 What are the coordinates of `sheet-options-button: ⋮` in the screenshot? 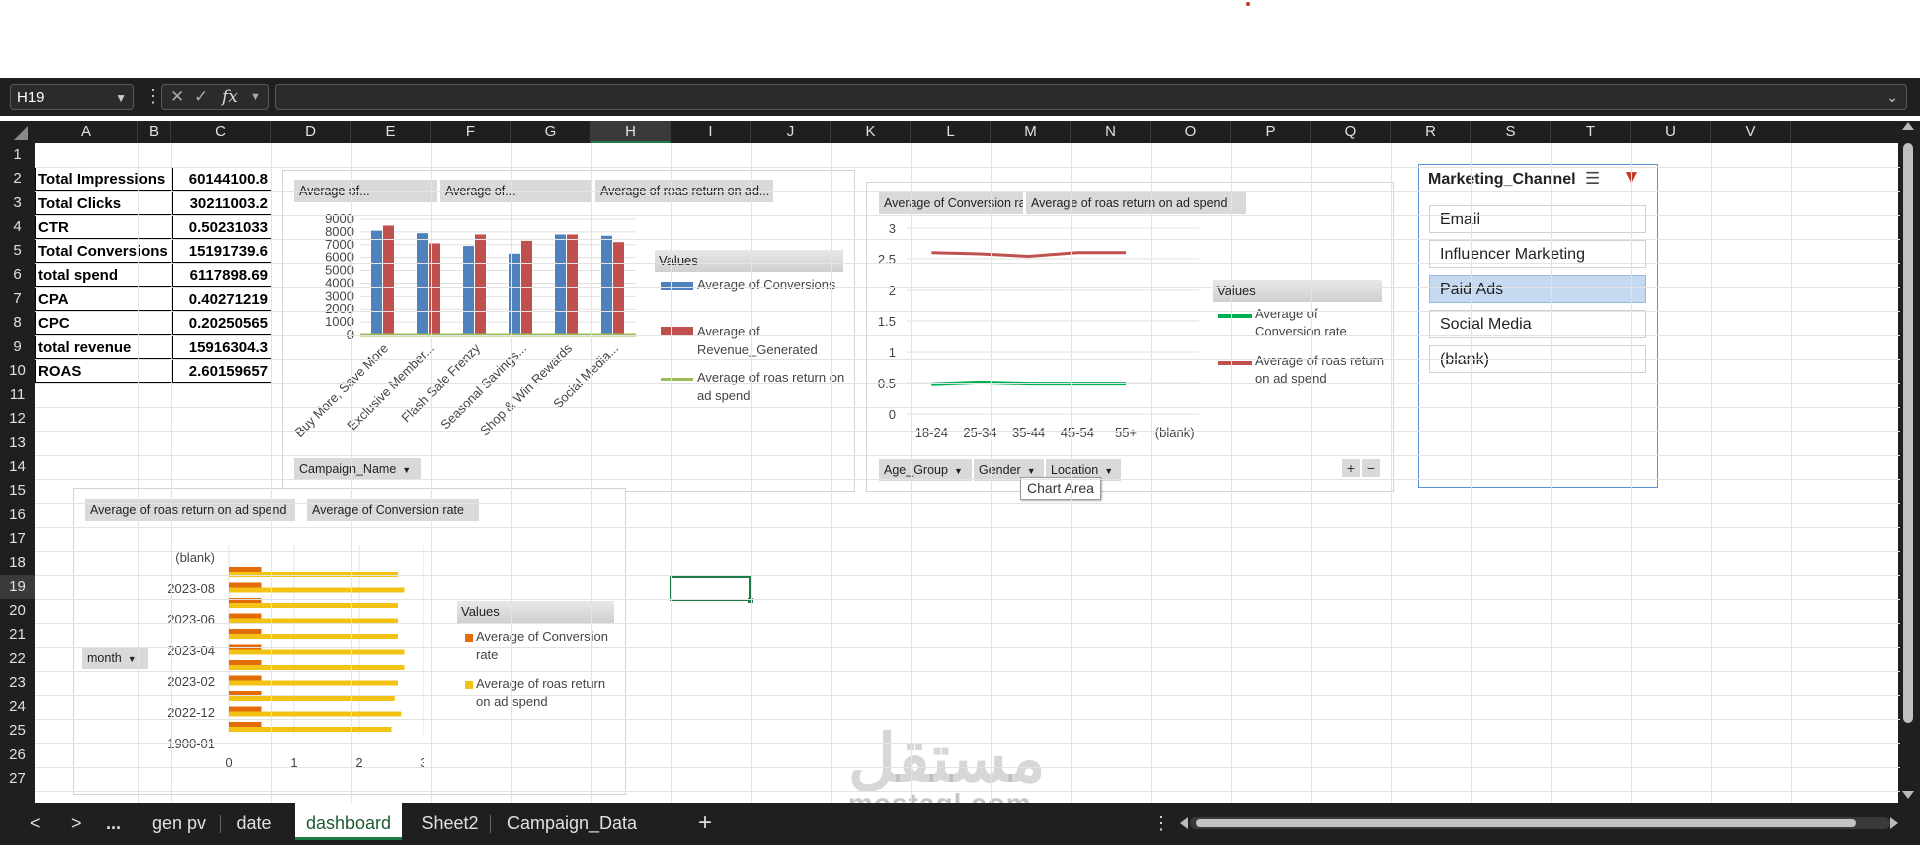 It's located at (1161, 823).